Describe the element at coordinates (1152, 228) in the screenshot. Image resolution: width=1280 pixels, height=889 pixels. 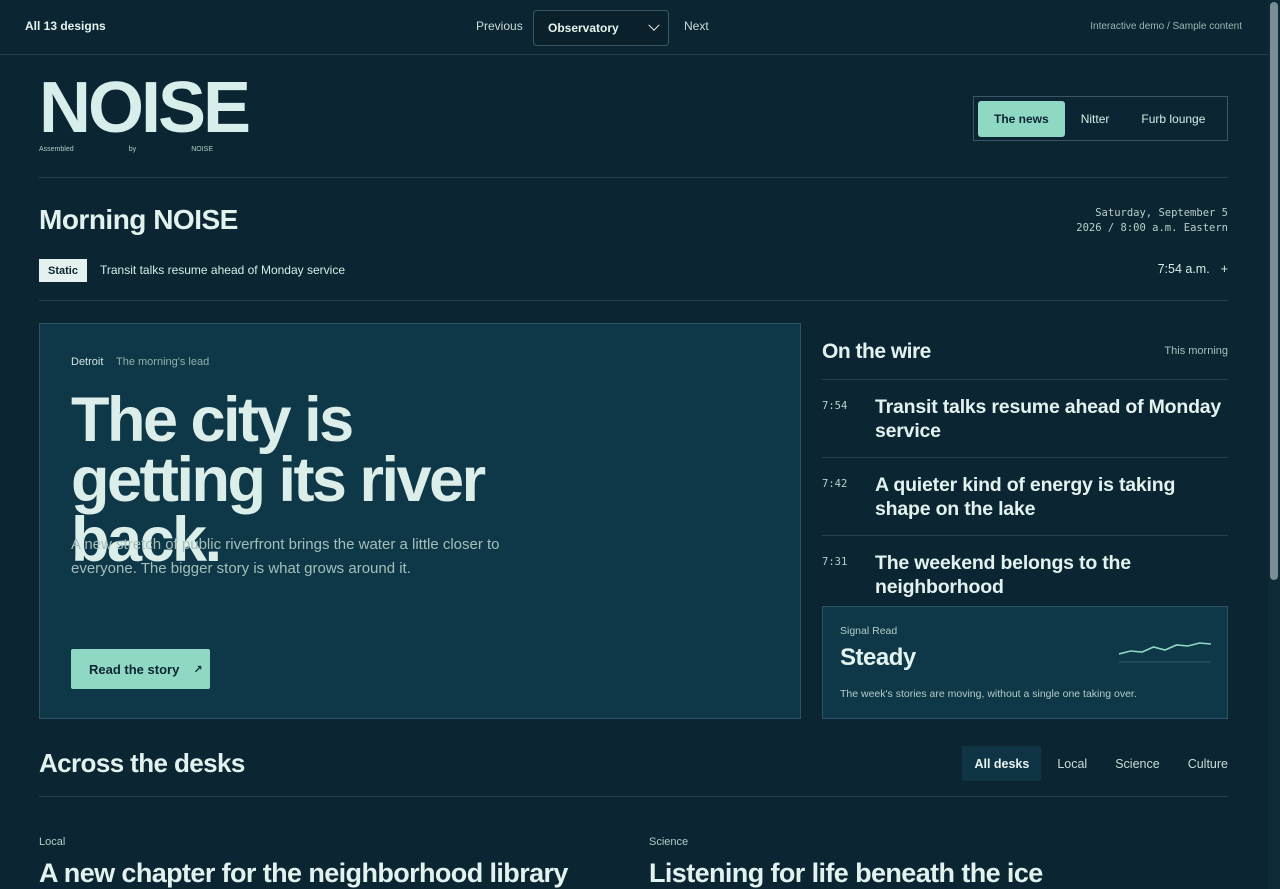
I see `dateline-year-time: 2026 / 8:00 a.m. Eastern` at that location.